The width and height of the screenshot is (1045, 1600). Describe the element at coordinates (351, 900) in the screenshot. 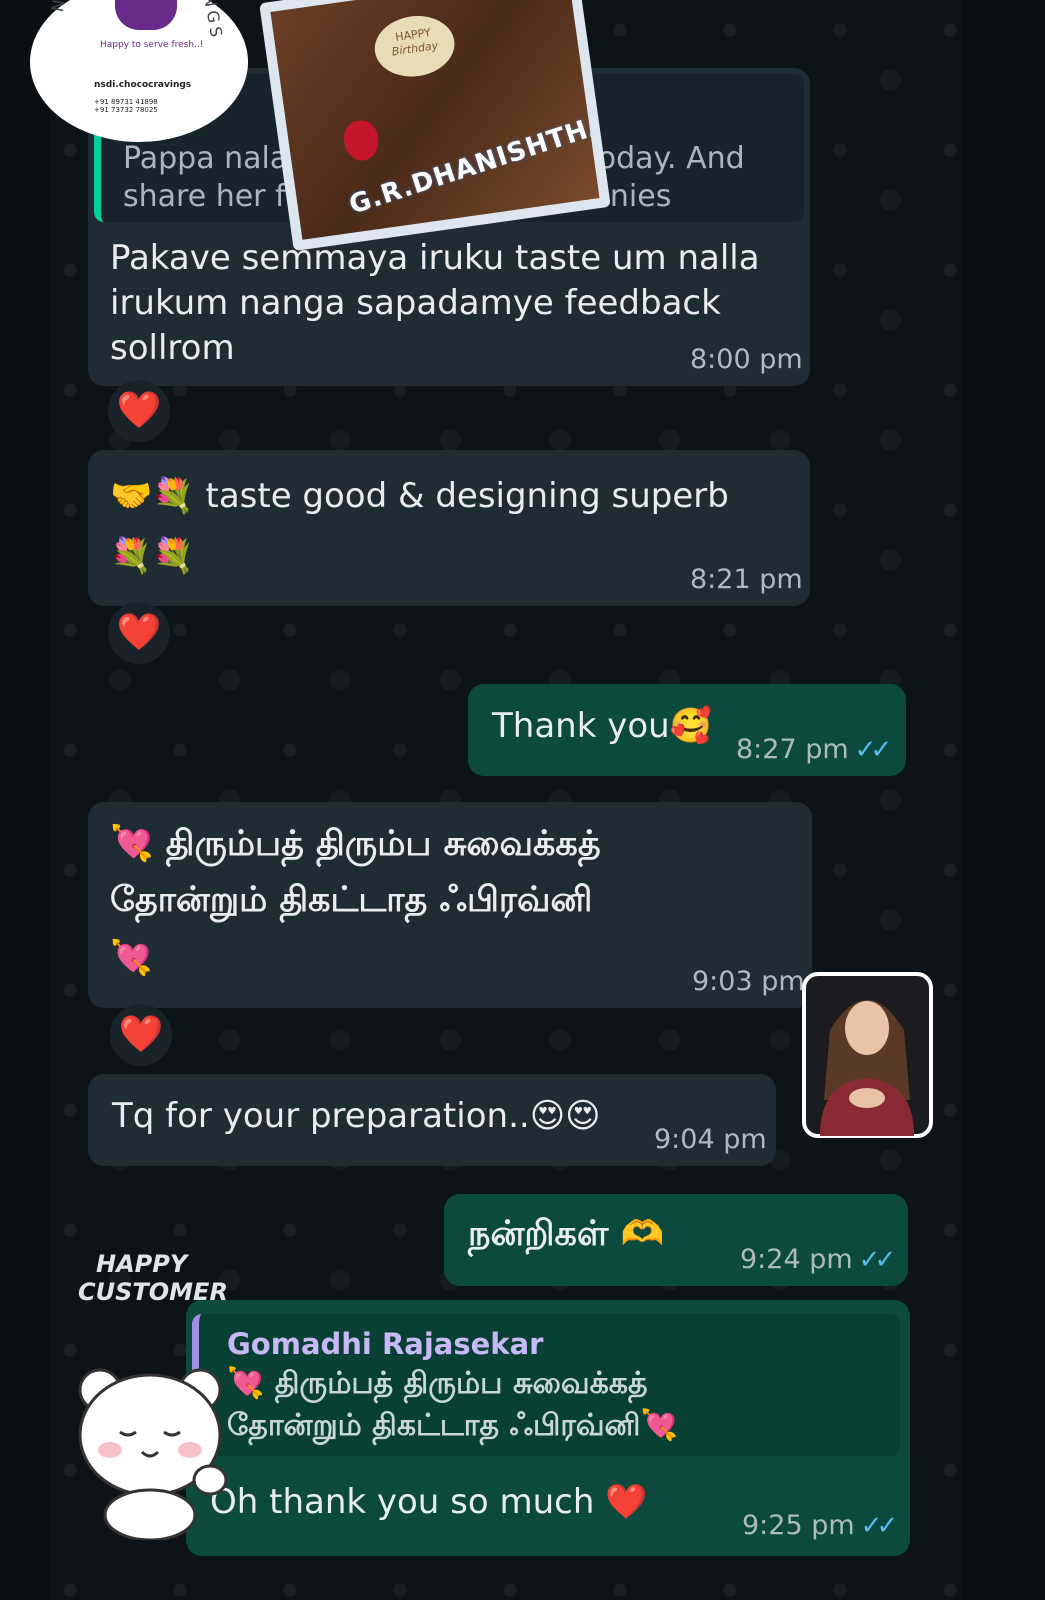

I see `message-text-line2: தோன்றும் திகட்டாத ஃபிரவ்னி` at that location.